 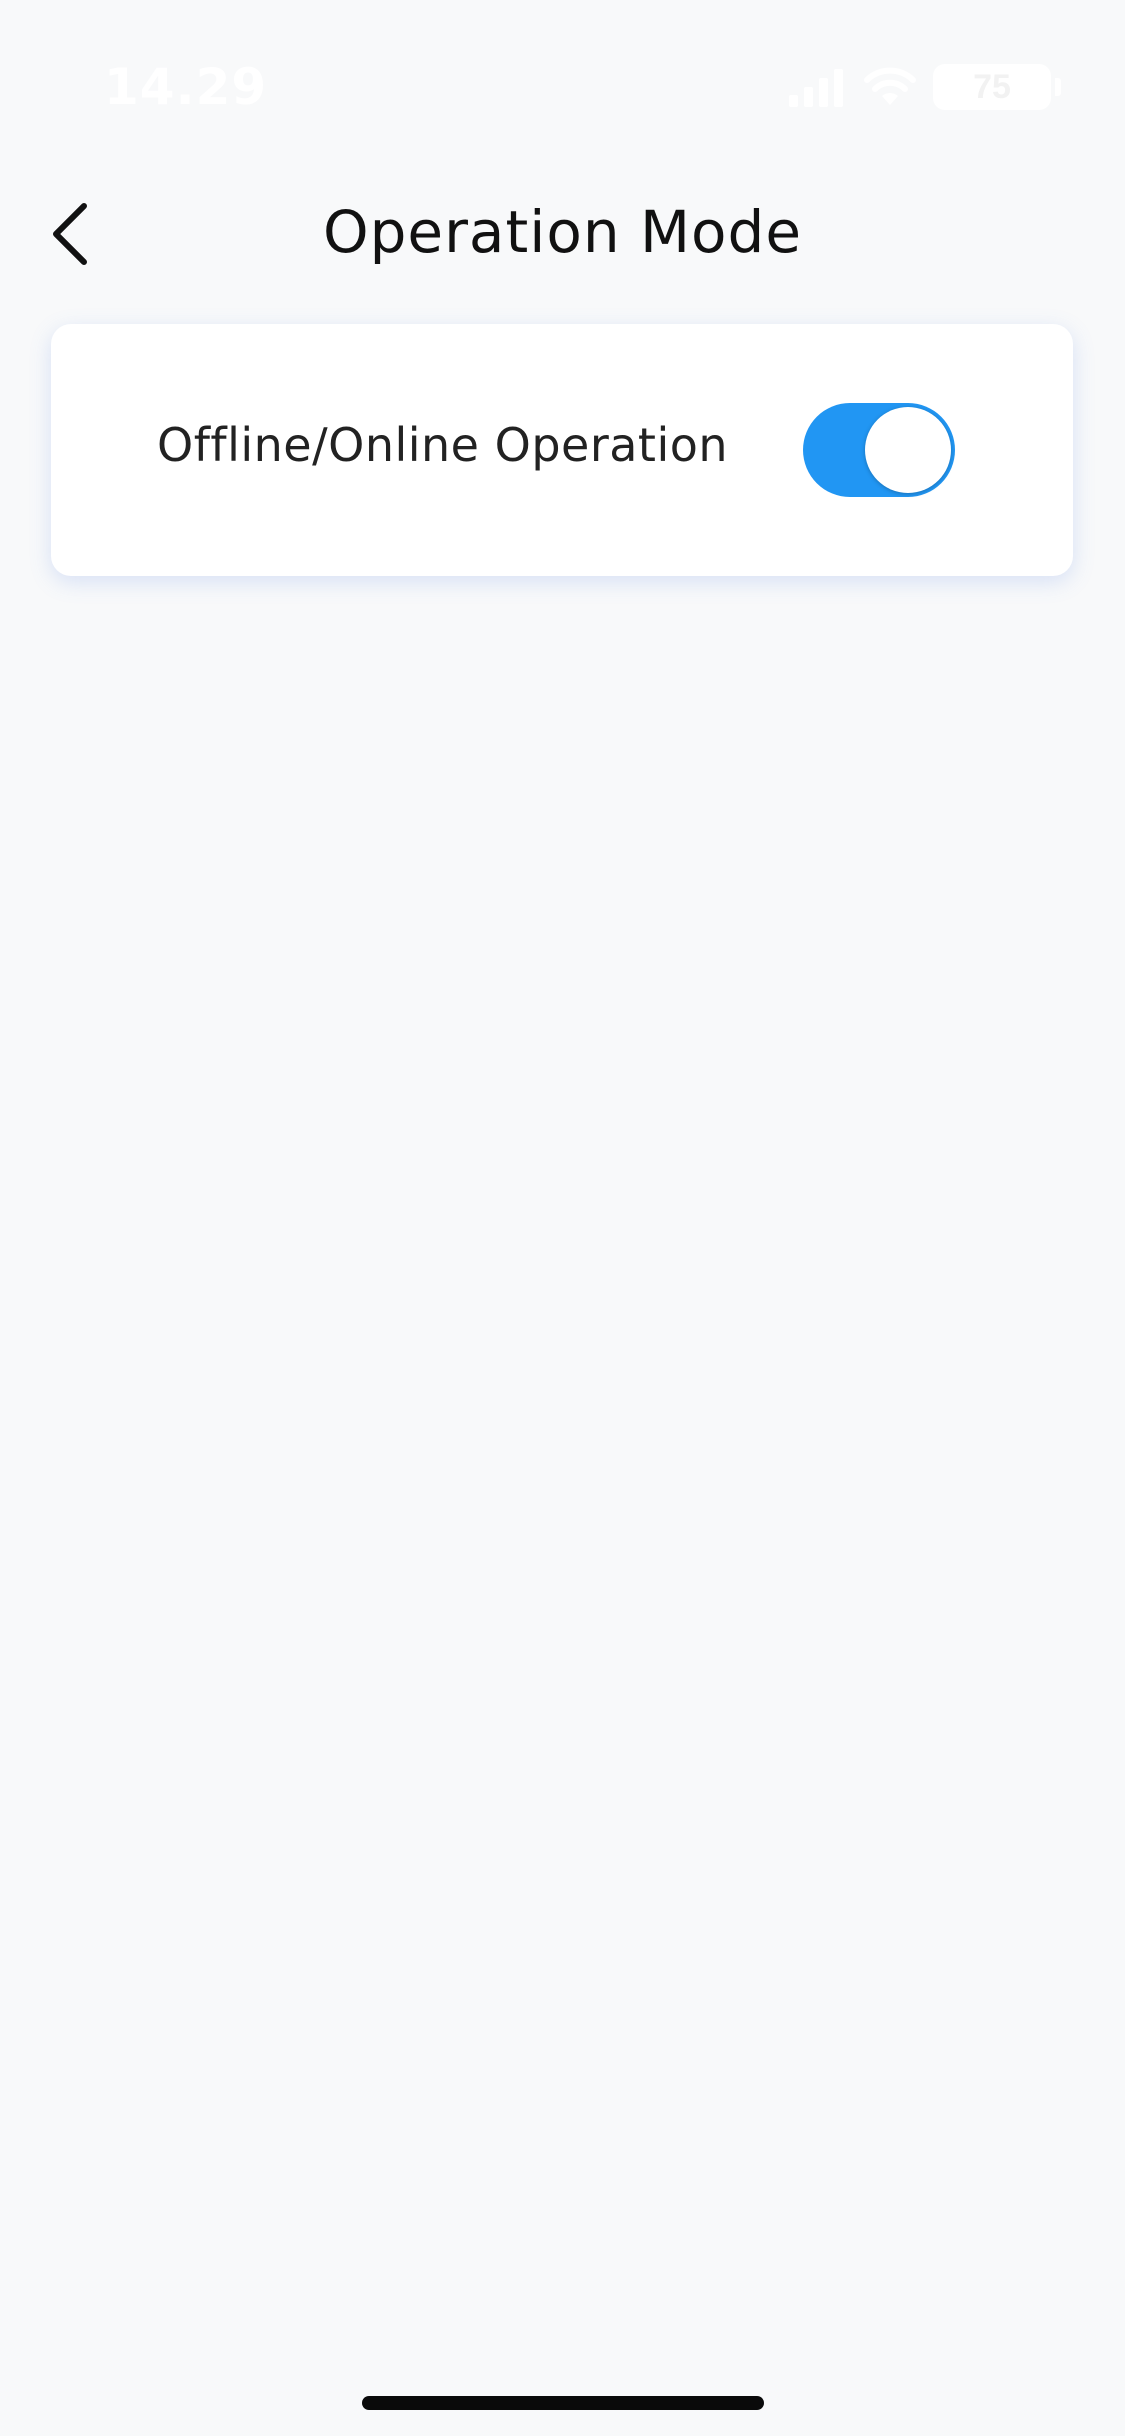 What do you see at coordinates (1058, 87) in the screenshot?
I see `battery-cap` at bounding box center [1058, 87].